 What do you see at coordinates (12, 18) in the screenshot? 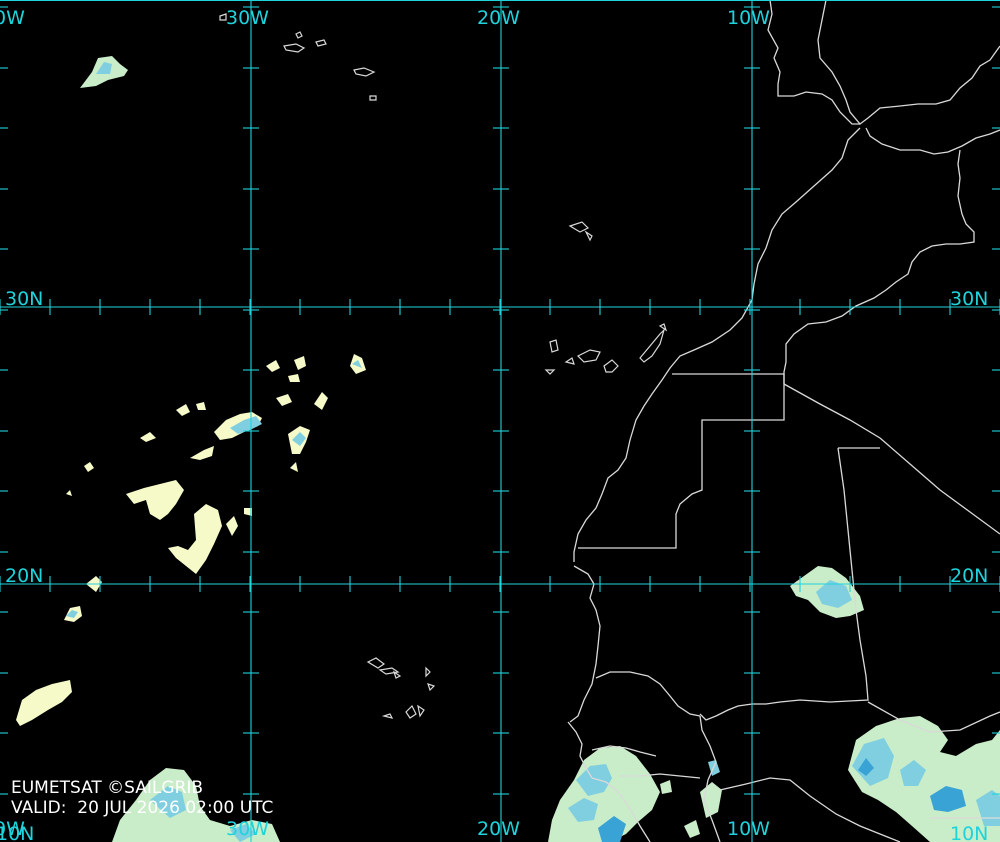
I see `lon-label-top-40w: 0W` at bounding box center [12, 18].